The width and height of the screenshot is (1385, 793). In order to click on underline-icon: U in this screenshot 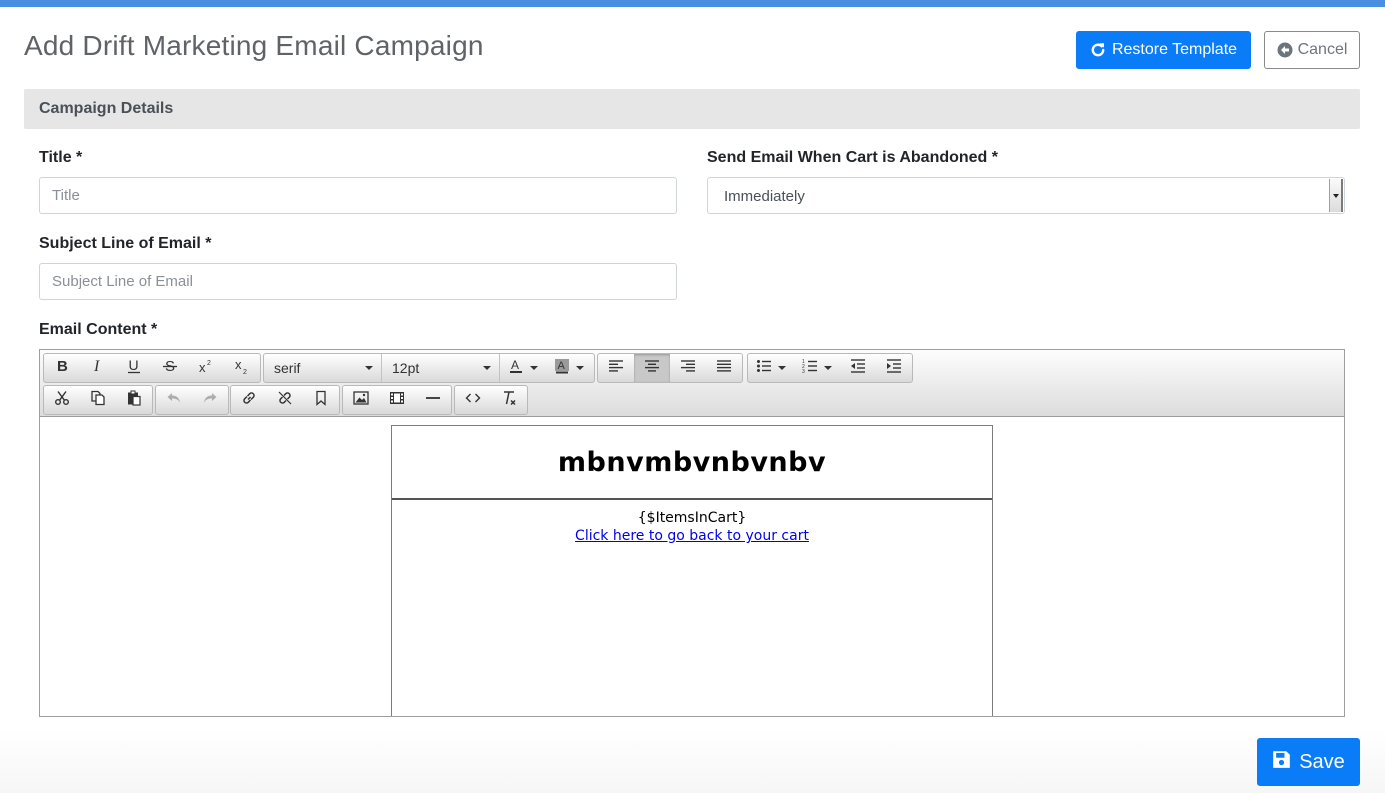, I will do `click(134, 368)`.